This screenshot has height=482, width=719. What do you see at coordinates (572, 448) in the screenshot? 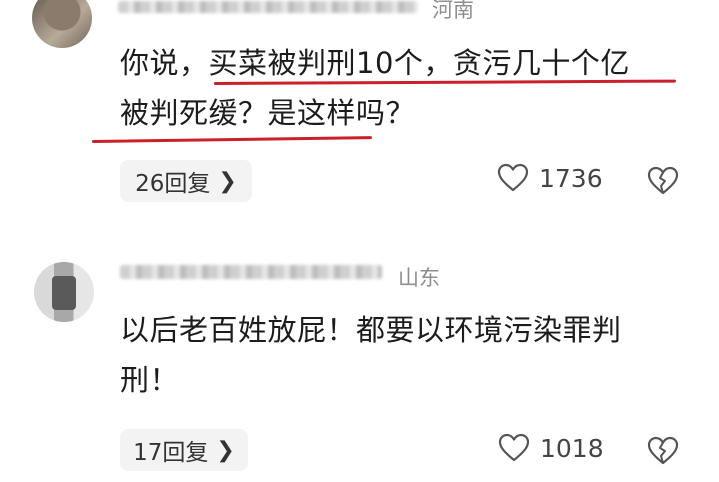
I see `like-count: 1018` at bounding box center [572, 448].